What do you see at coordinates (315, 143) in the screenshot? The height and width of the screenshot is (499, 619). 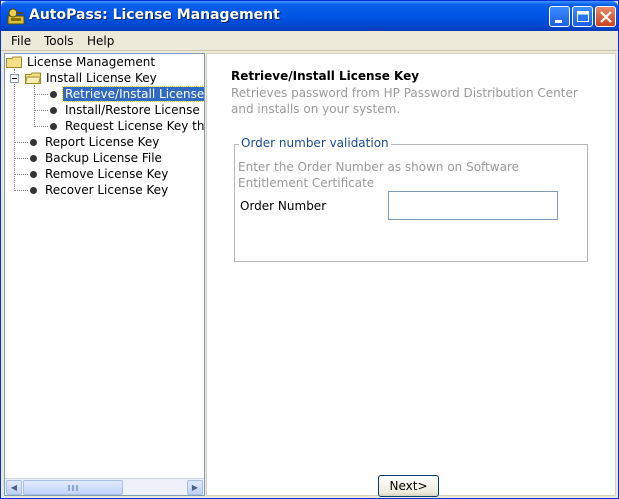 I see `group-title: Order number validation` at bounding box center [315, 143].